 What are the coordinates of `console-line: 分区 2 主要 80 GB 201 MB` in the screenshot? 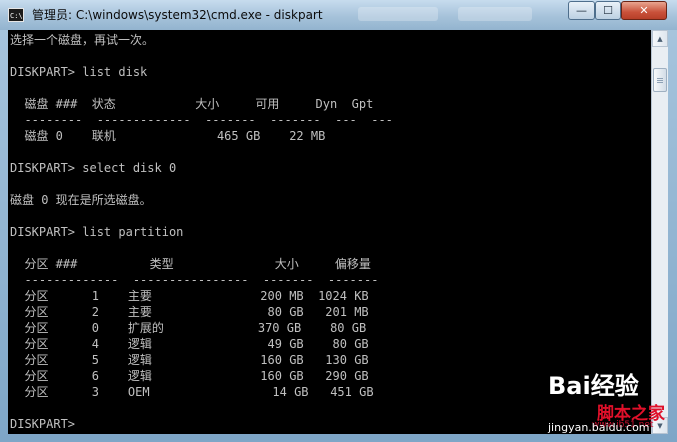 It's located at (189, 312).